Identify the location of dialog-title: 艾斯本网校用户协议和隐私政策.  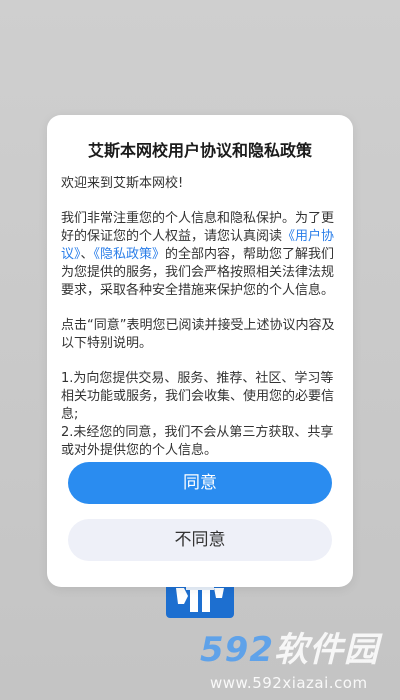
(199, 150).